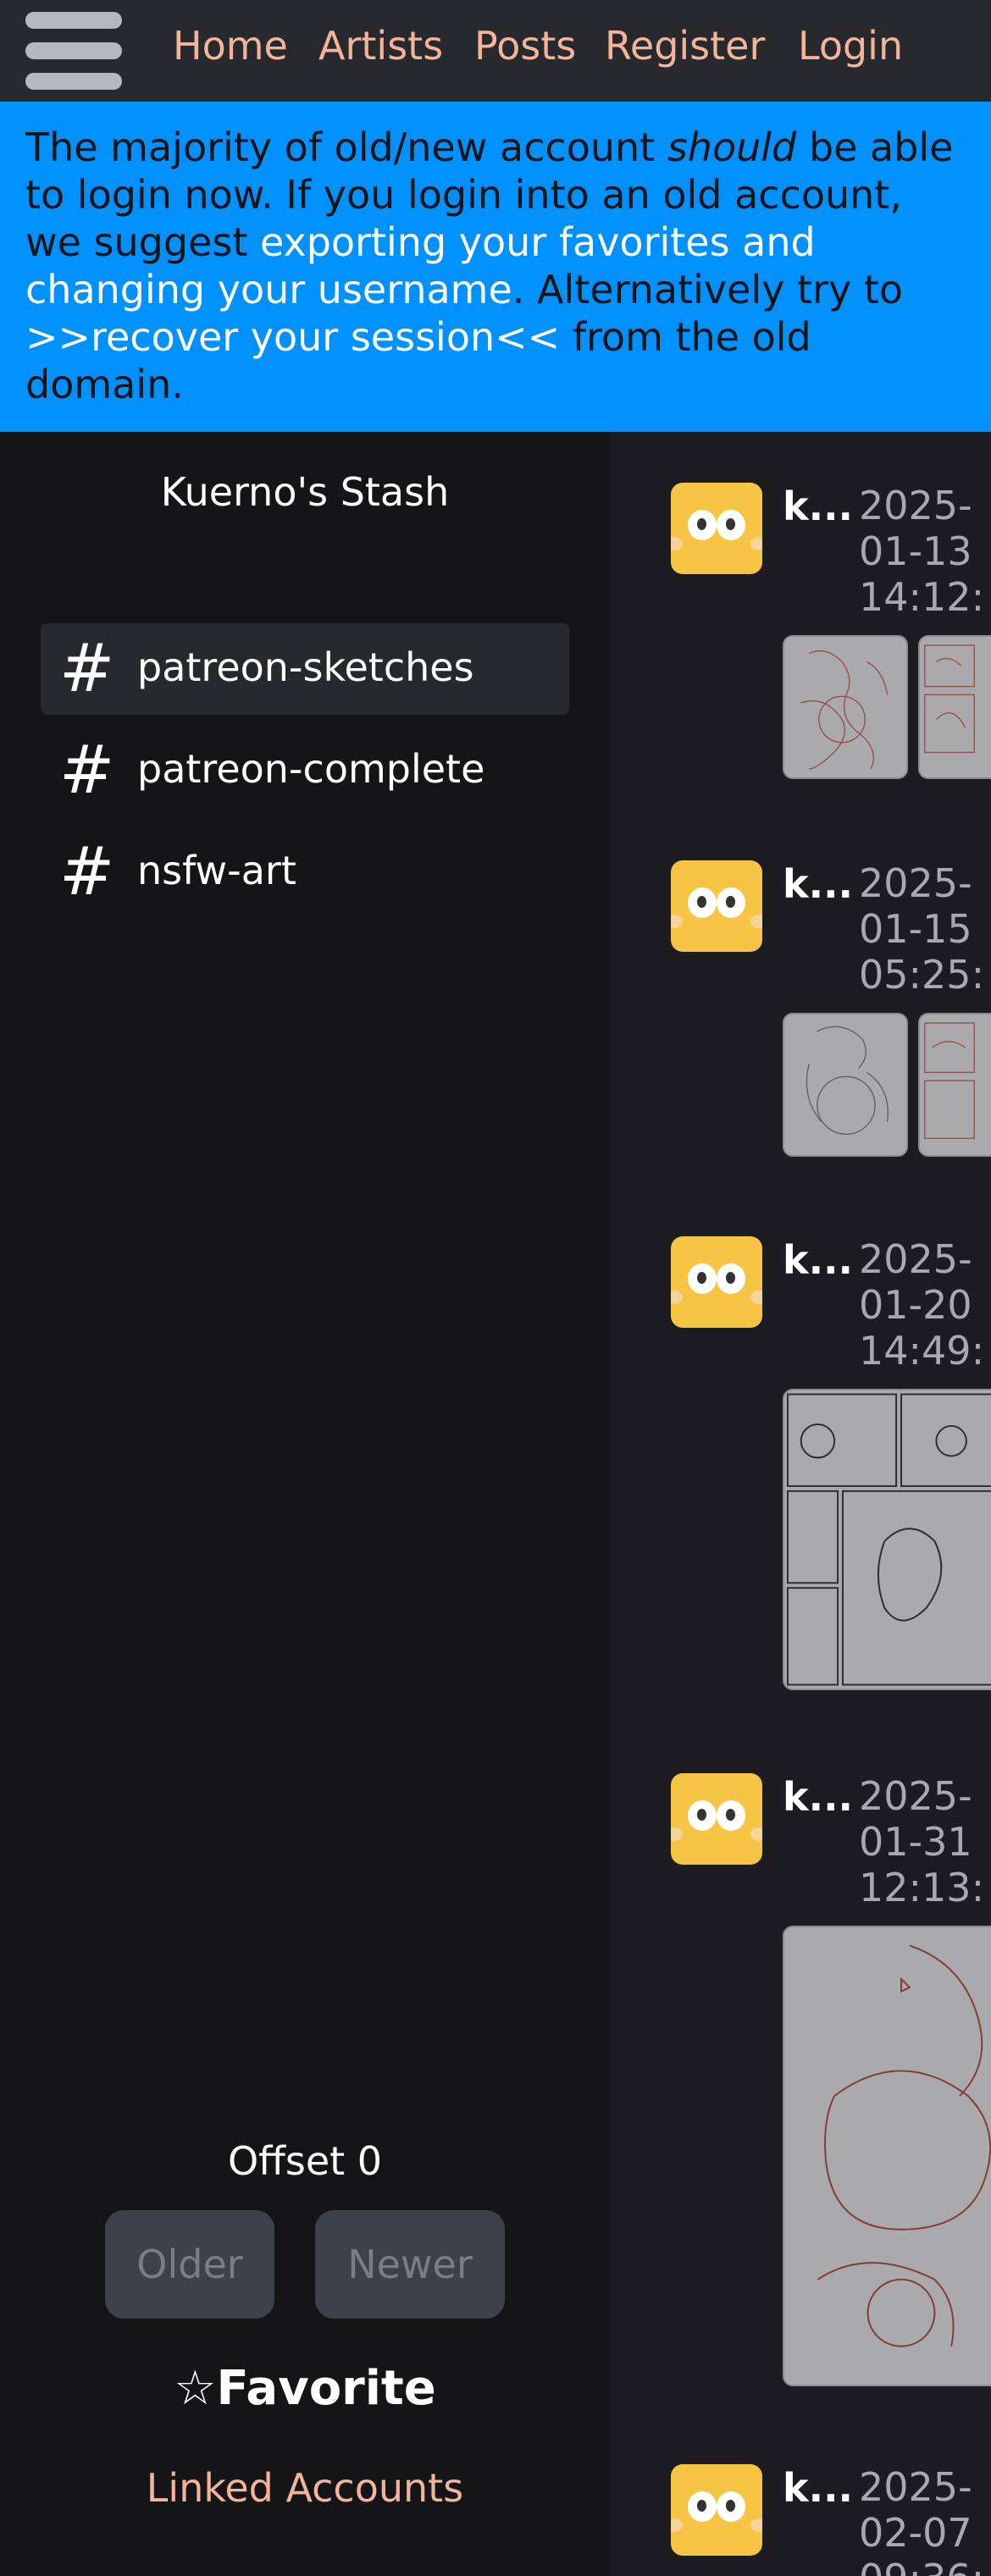  What do you see at coordinates (410, 2264) in the screenshot?
I see `newer-button: Newer` at bounding box center [410, 2264].